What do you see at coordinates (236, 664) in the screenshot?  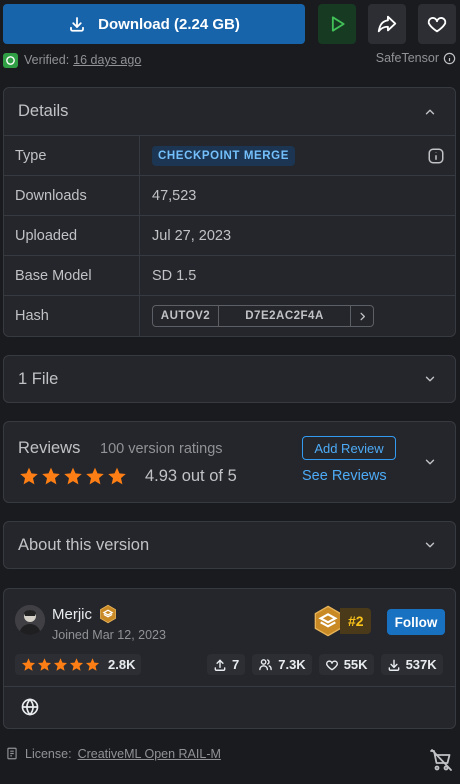 I see `uploads-count: 7` at bounding box center [236, 664].